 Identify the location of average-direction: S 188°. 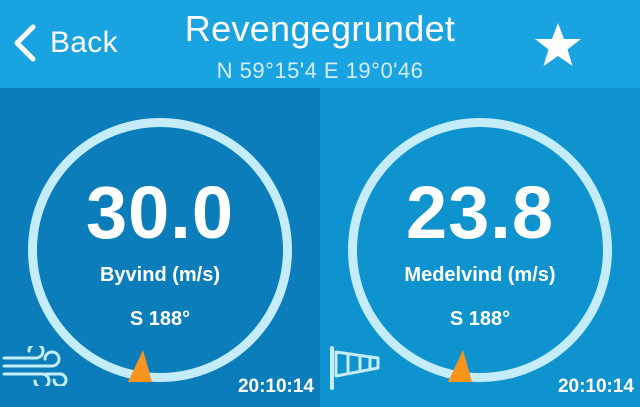
(480, 319).